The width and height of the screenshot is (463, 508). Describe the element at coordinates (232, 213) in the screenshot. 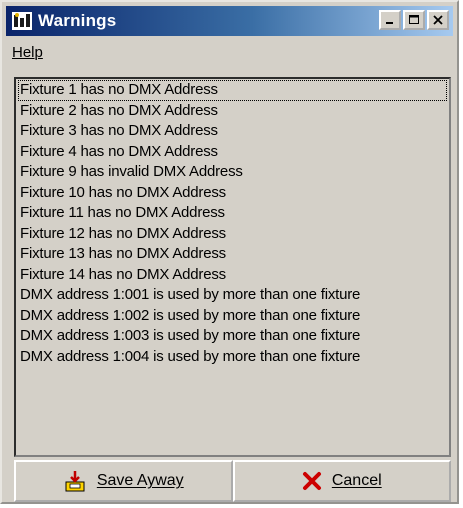

I see `list-item: Fixture 11 has no DMX Address` at that location.